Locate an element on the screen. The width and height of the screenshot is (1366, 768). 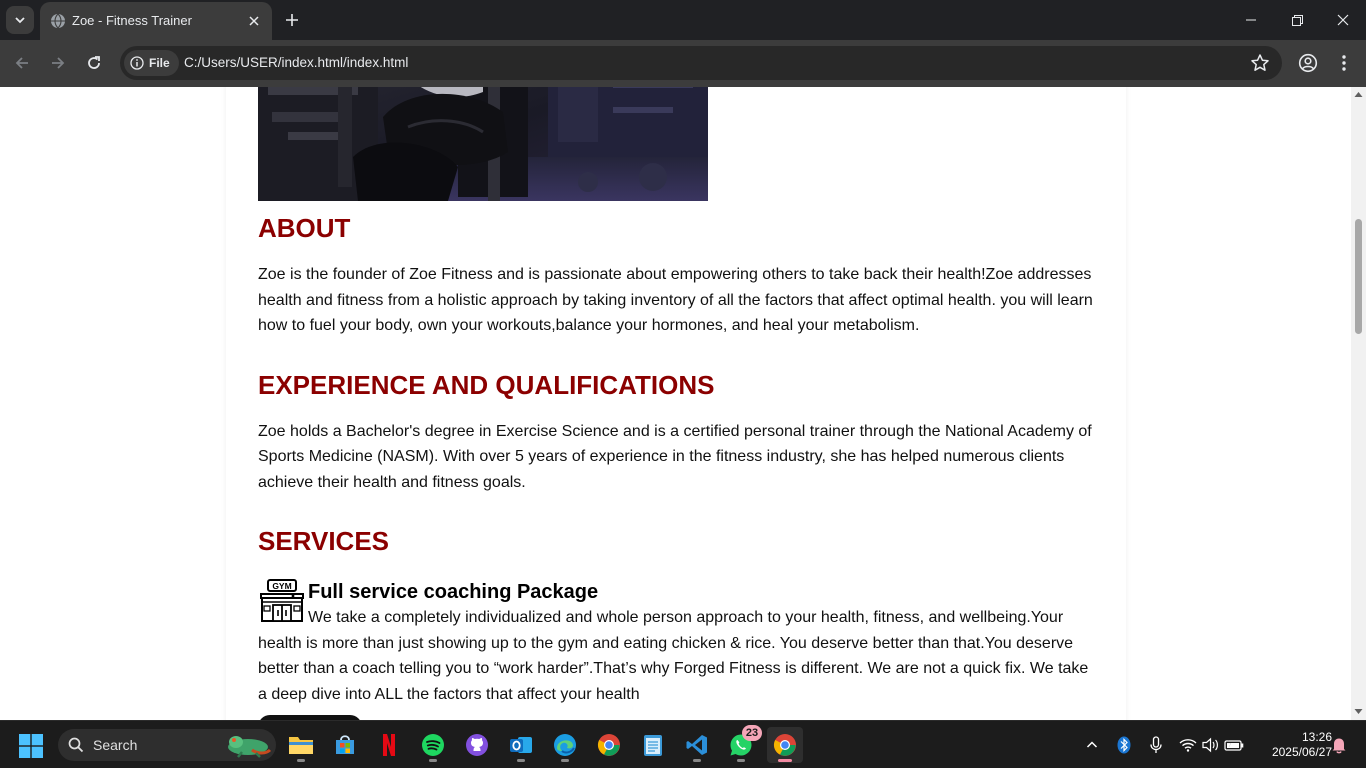
more-vertical-icon is located at coordinates (1344, 63).